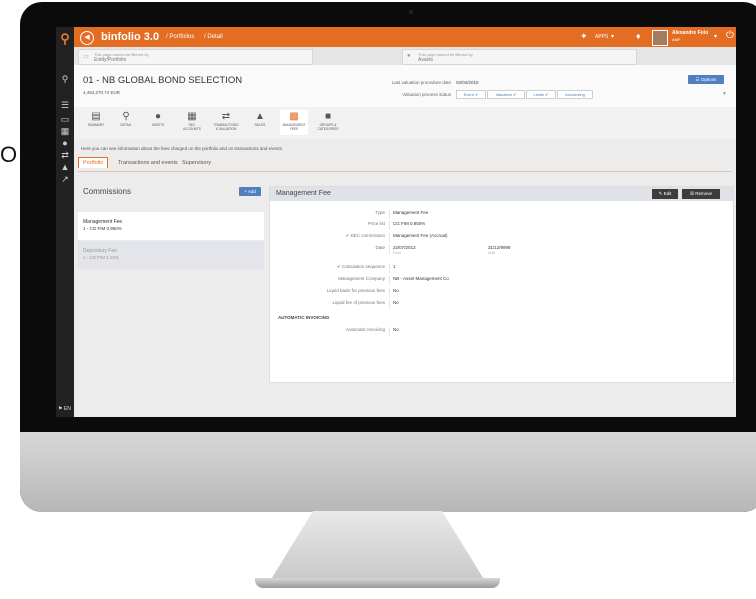 The height and width of the screenshot is (599, 756). Describe the element at coordinates (715, 36) in the screenshot. I see `user-menu-chevron-icon: ▾` at that location.